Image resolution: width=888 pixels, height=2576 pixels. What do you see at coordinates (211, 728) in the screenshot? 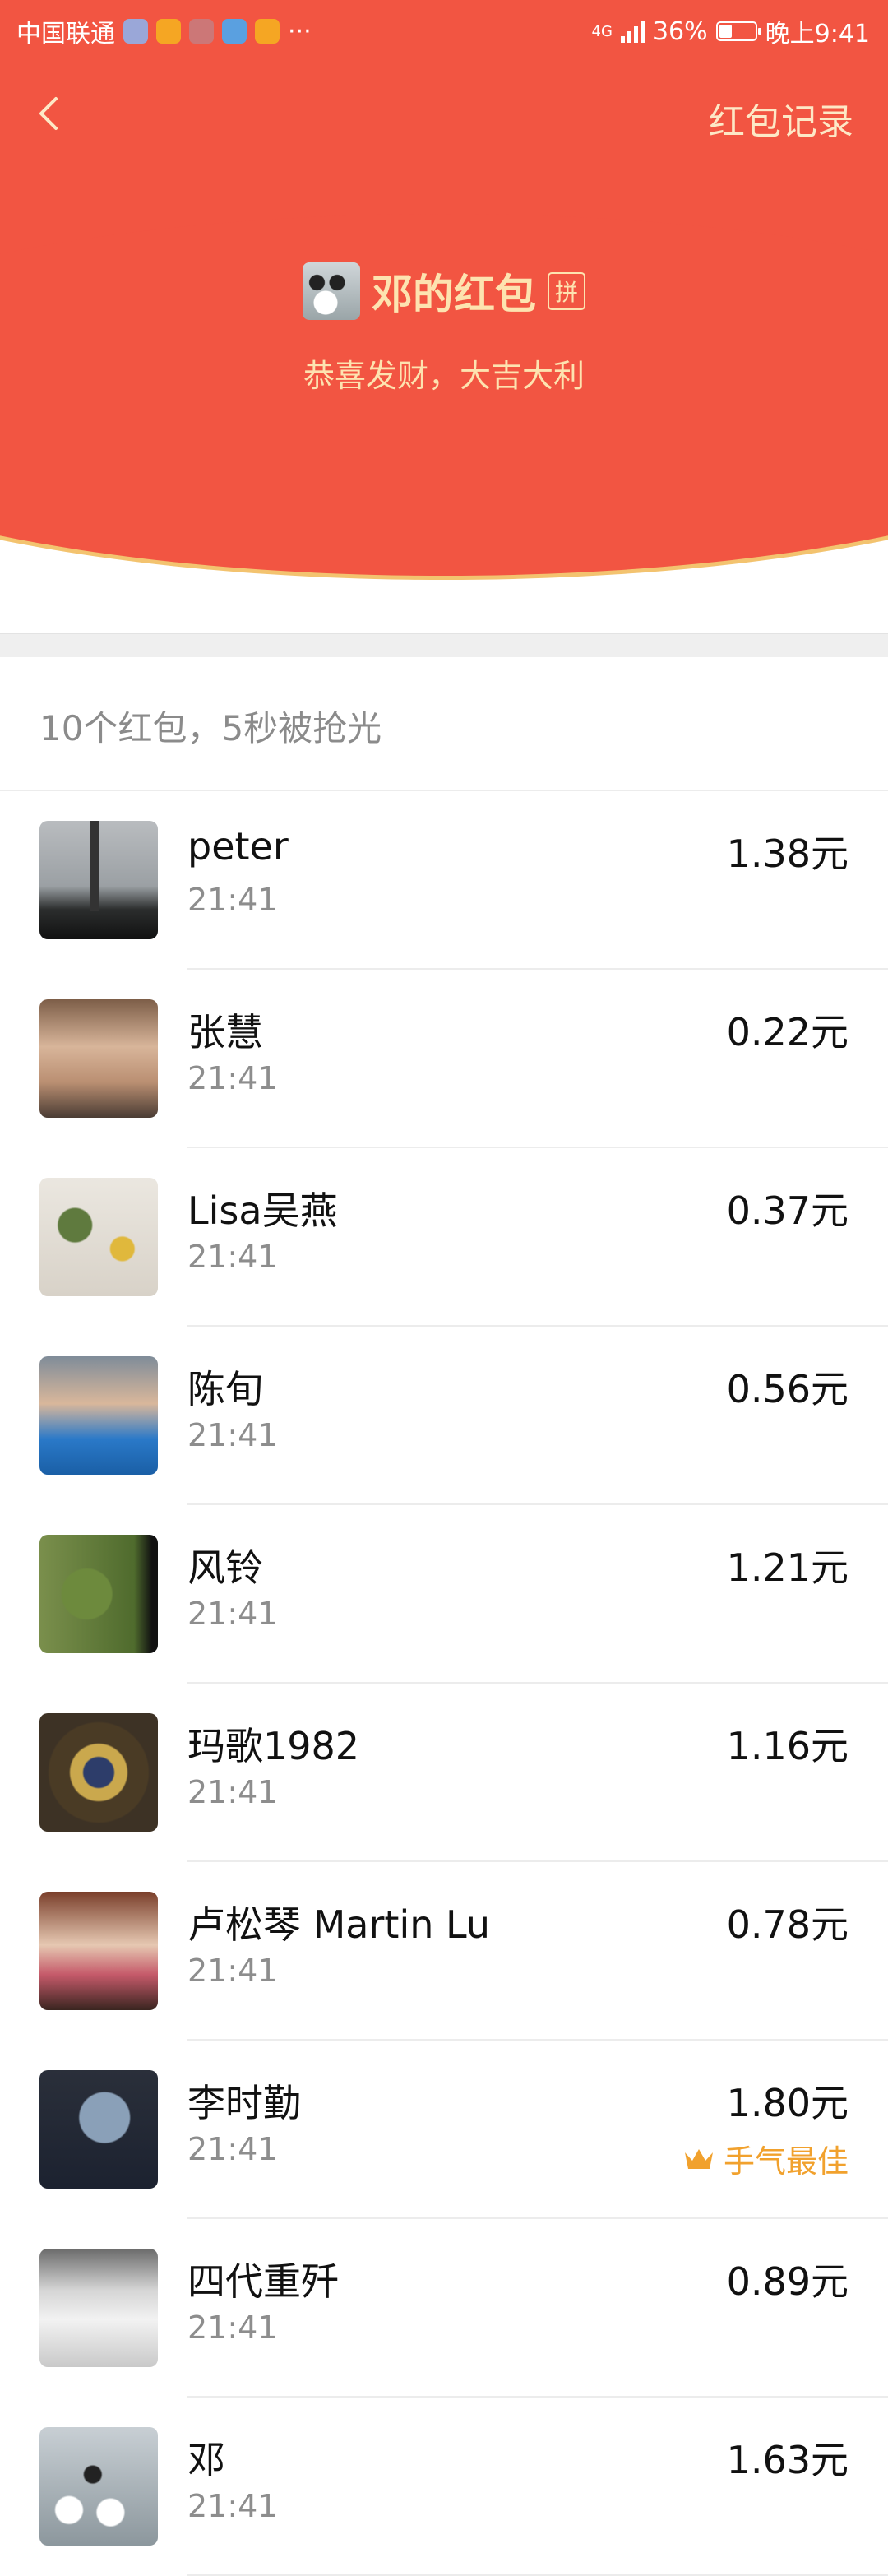
I see `claim-summary: 10个红包，5秒被抢光` at bounding box center [211, 728].